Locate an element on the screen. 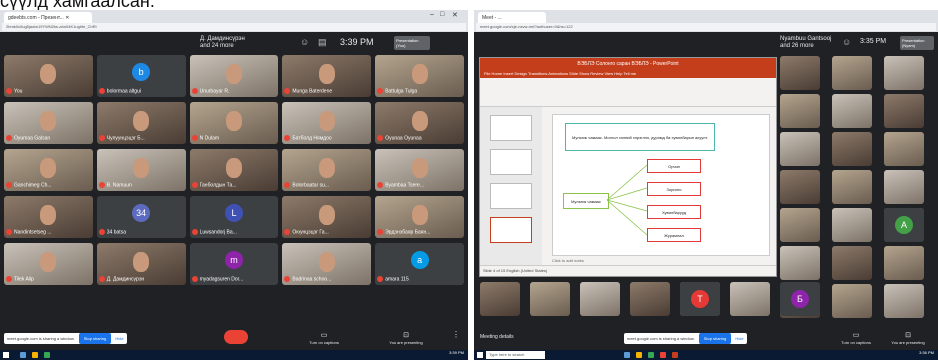  participant-tile: Unurbayar R. is located at coordinates (234, 76).